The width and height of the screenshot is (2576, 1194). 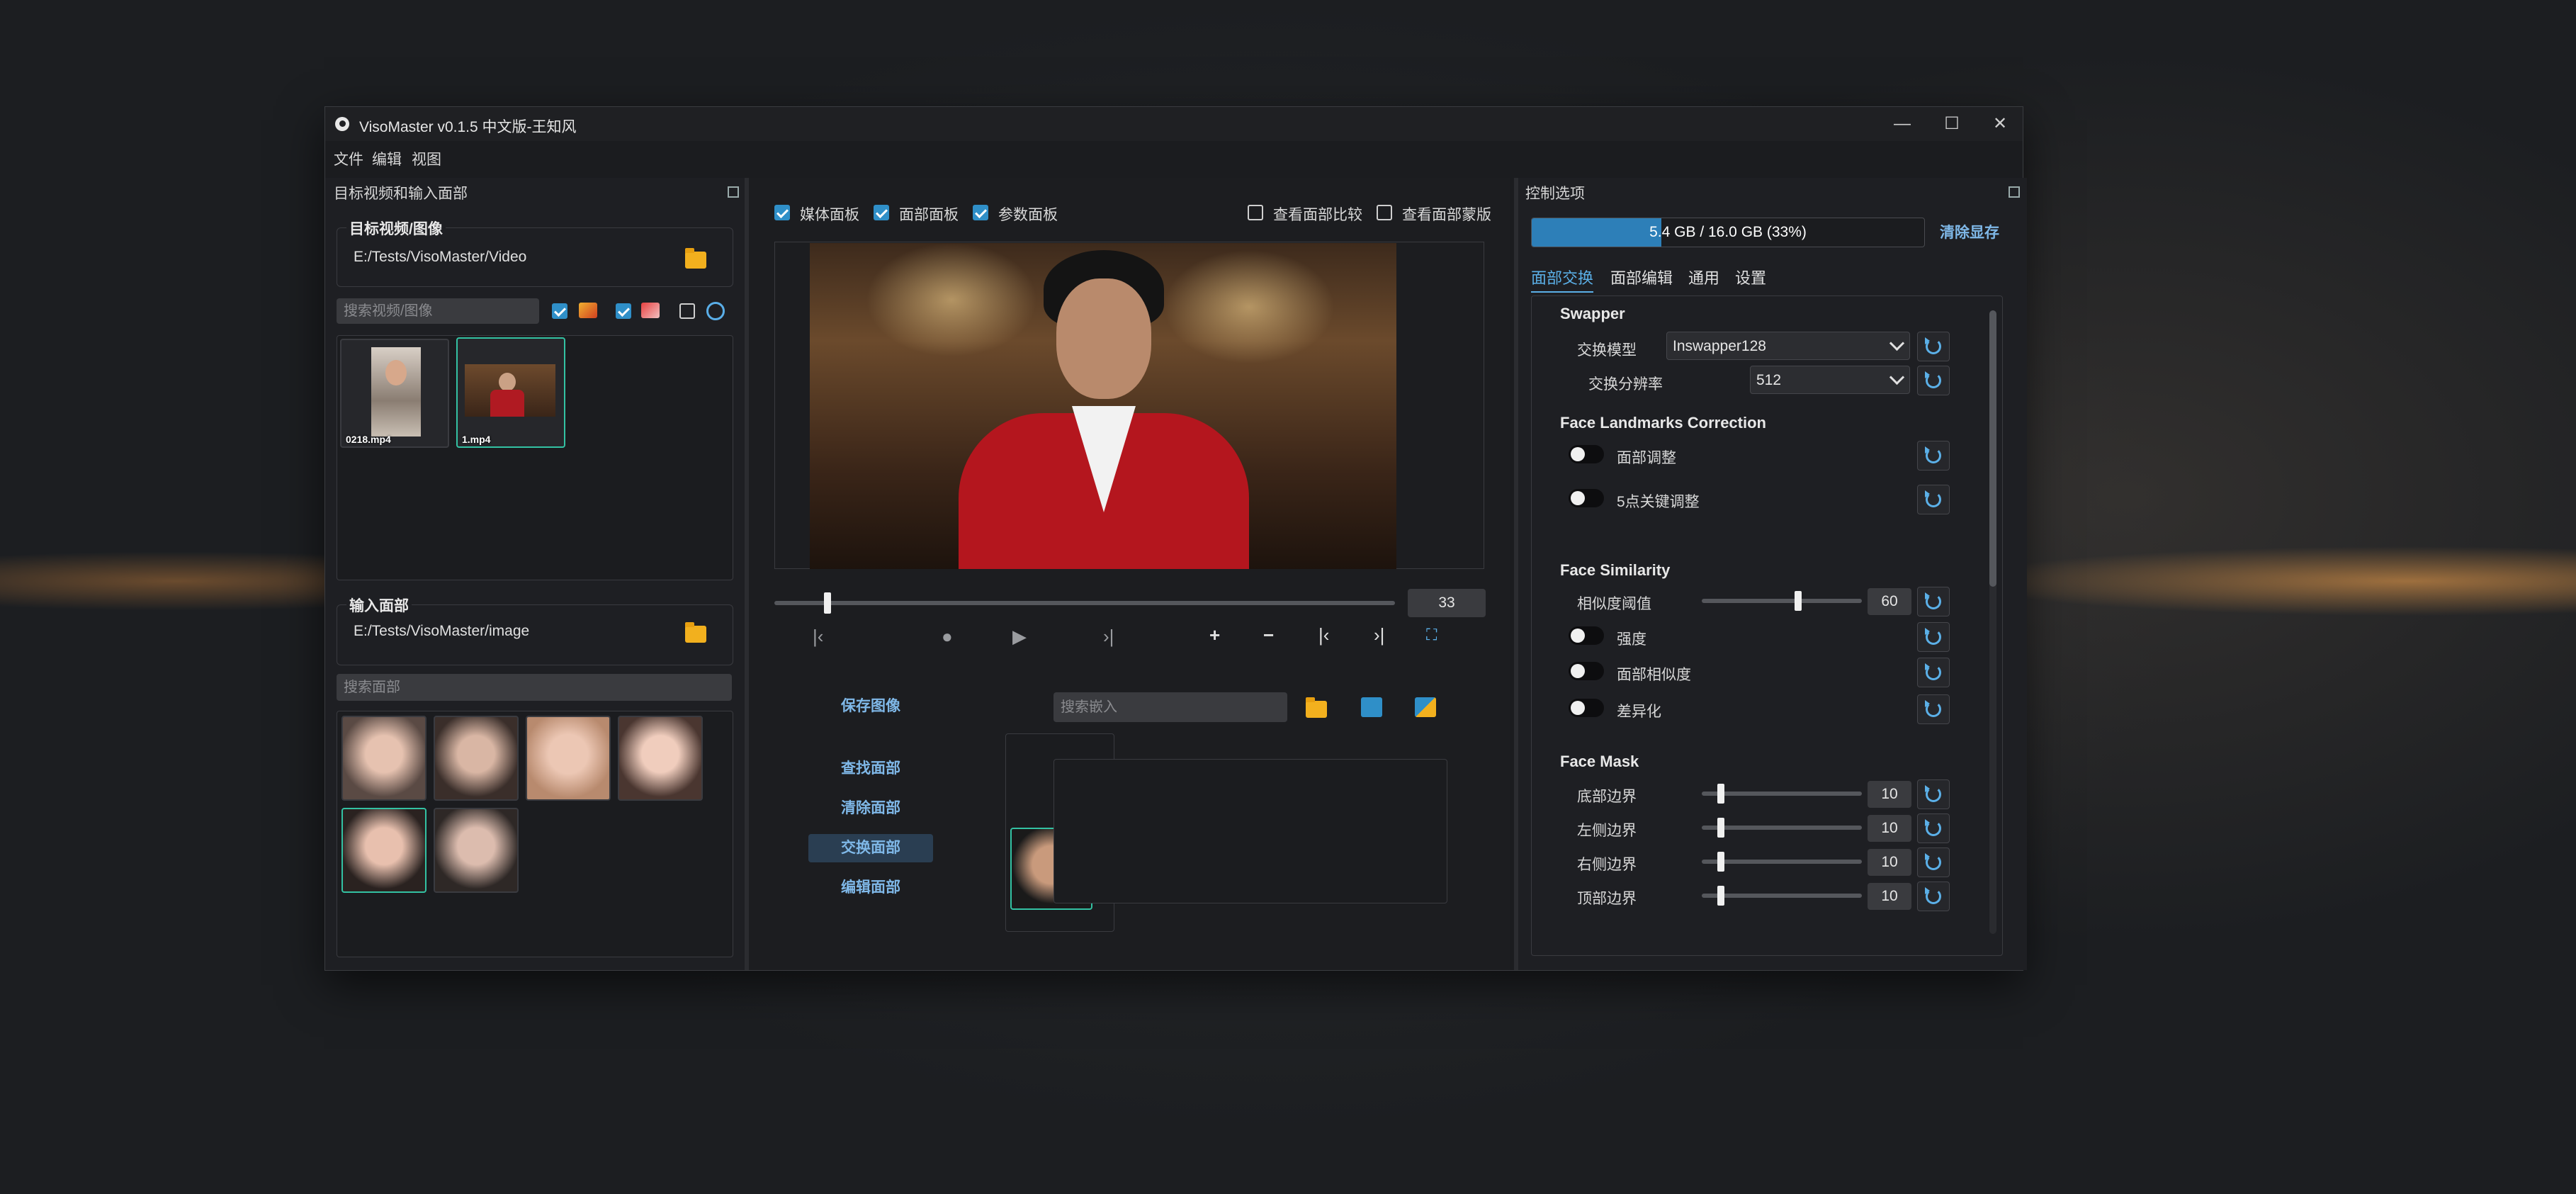 I want to click on similarity-threshold-slider, so click(x=1782, y=601).